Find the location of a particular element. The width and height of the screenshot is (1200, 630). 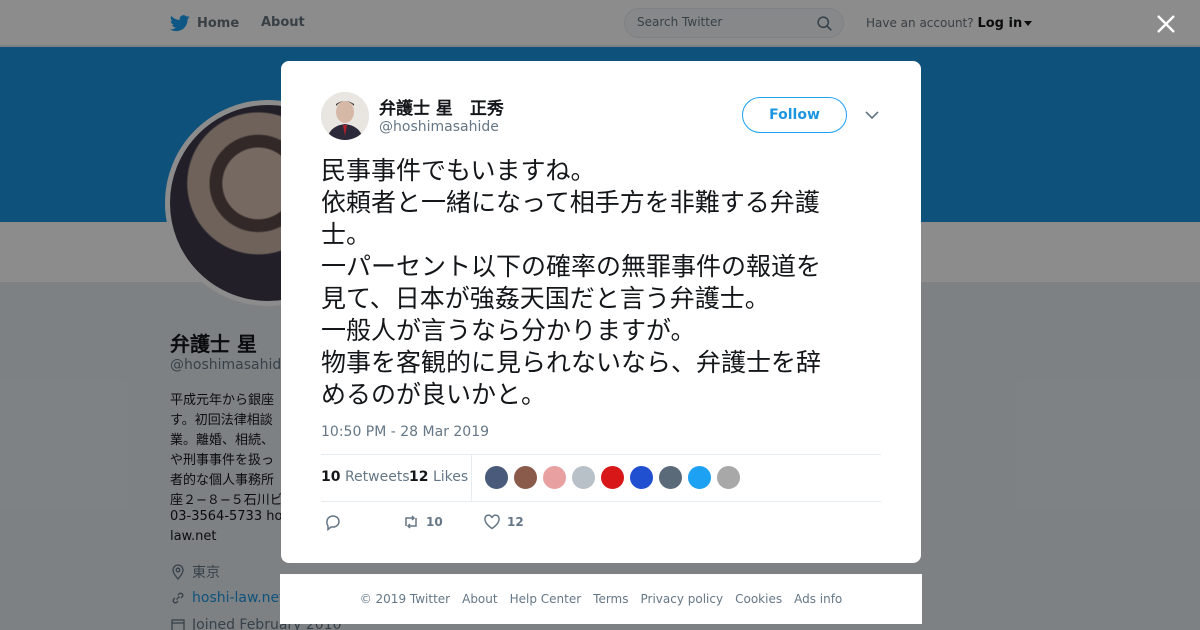

tweet-author-handle: @hoshimasahide is located at coordinates (439, 127).